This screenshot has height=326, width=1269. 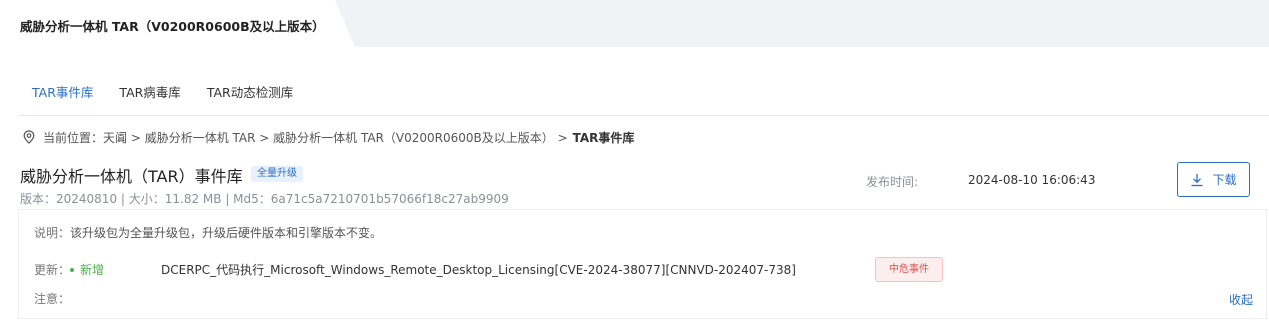 I want to click on tab-active-product: 威胁分析一体机 TAR（V0200R0600B及以上版本）, so click(x=177, y=23).